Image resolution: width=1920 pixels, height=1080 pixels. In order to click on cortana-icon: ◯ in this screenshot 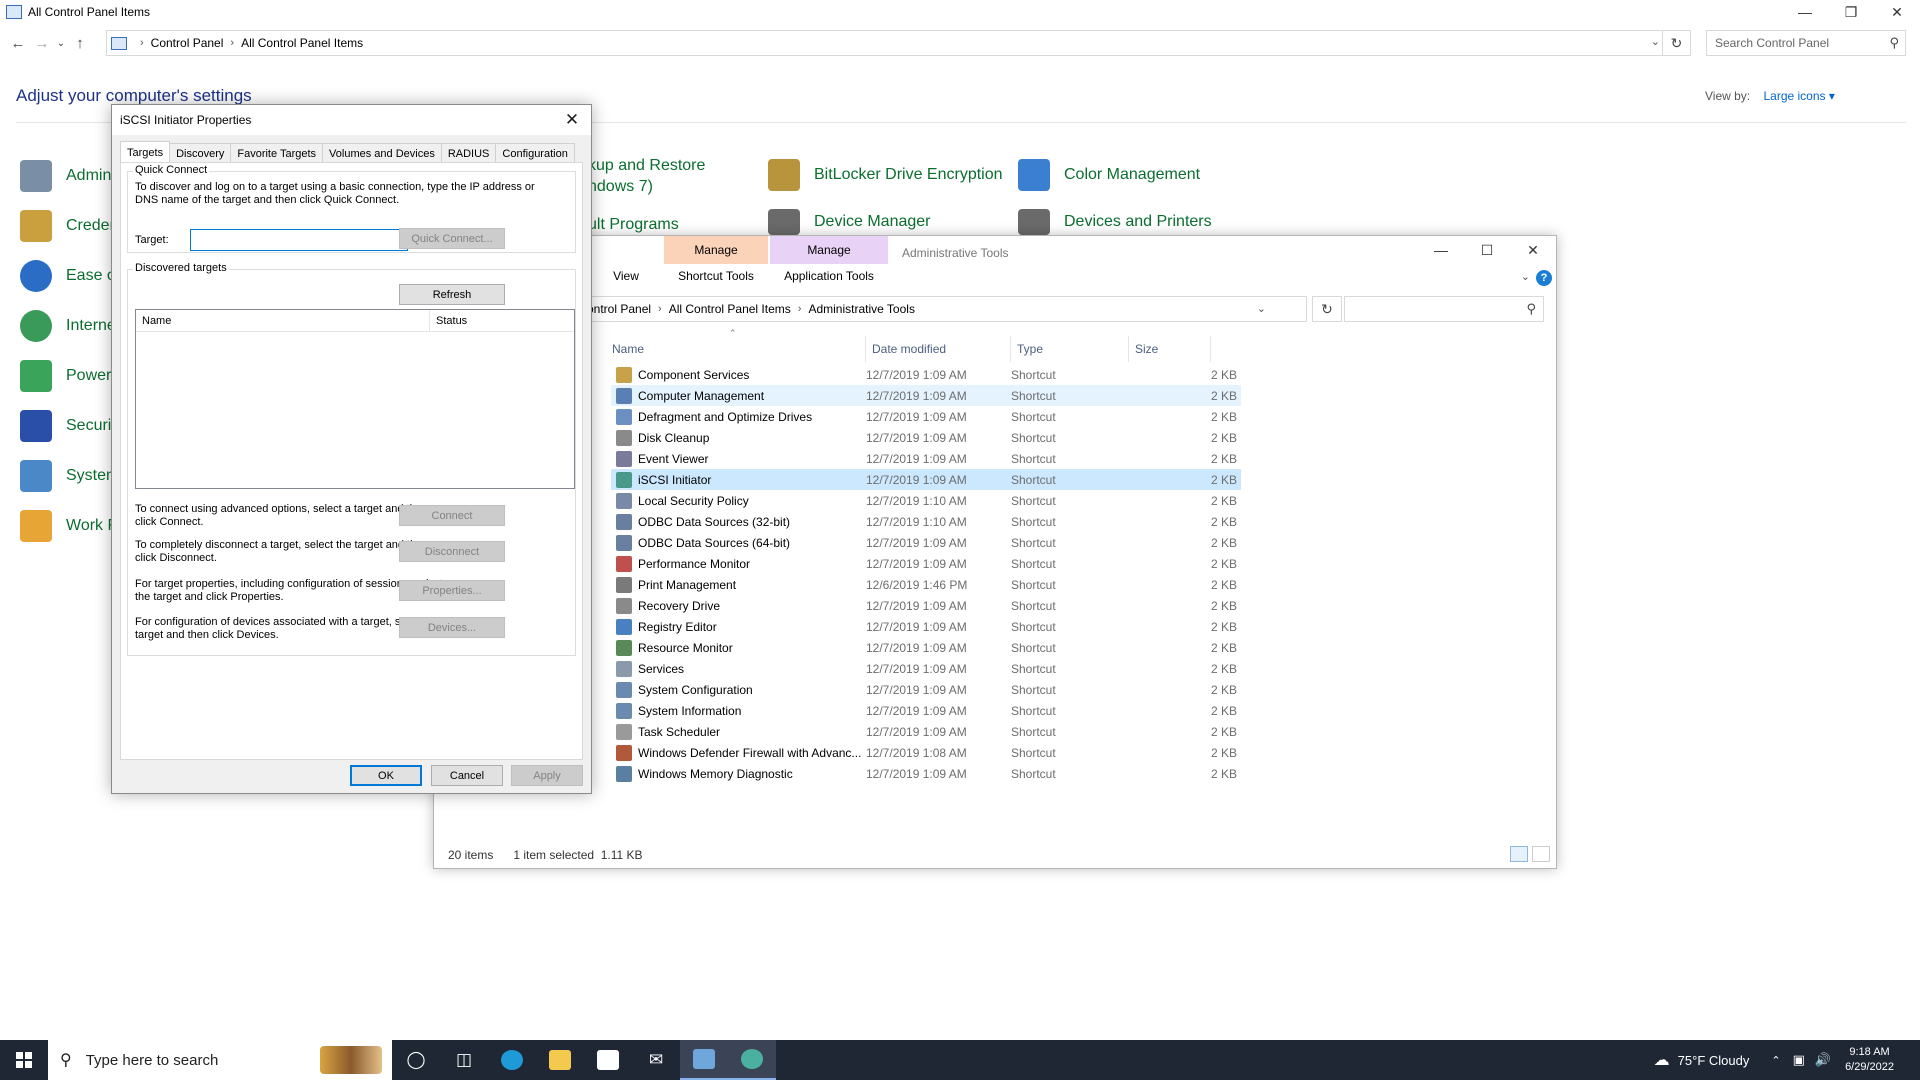, I will do `click(416, 1060)`.